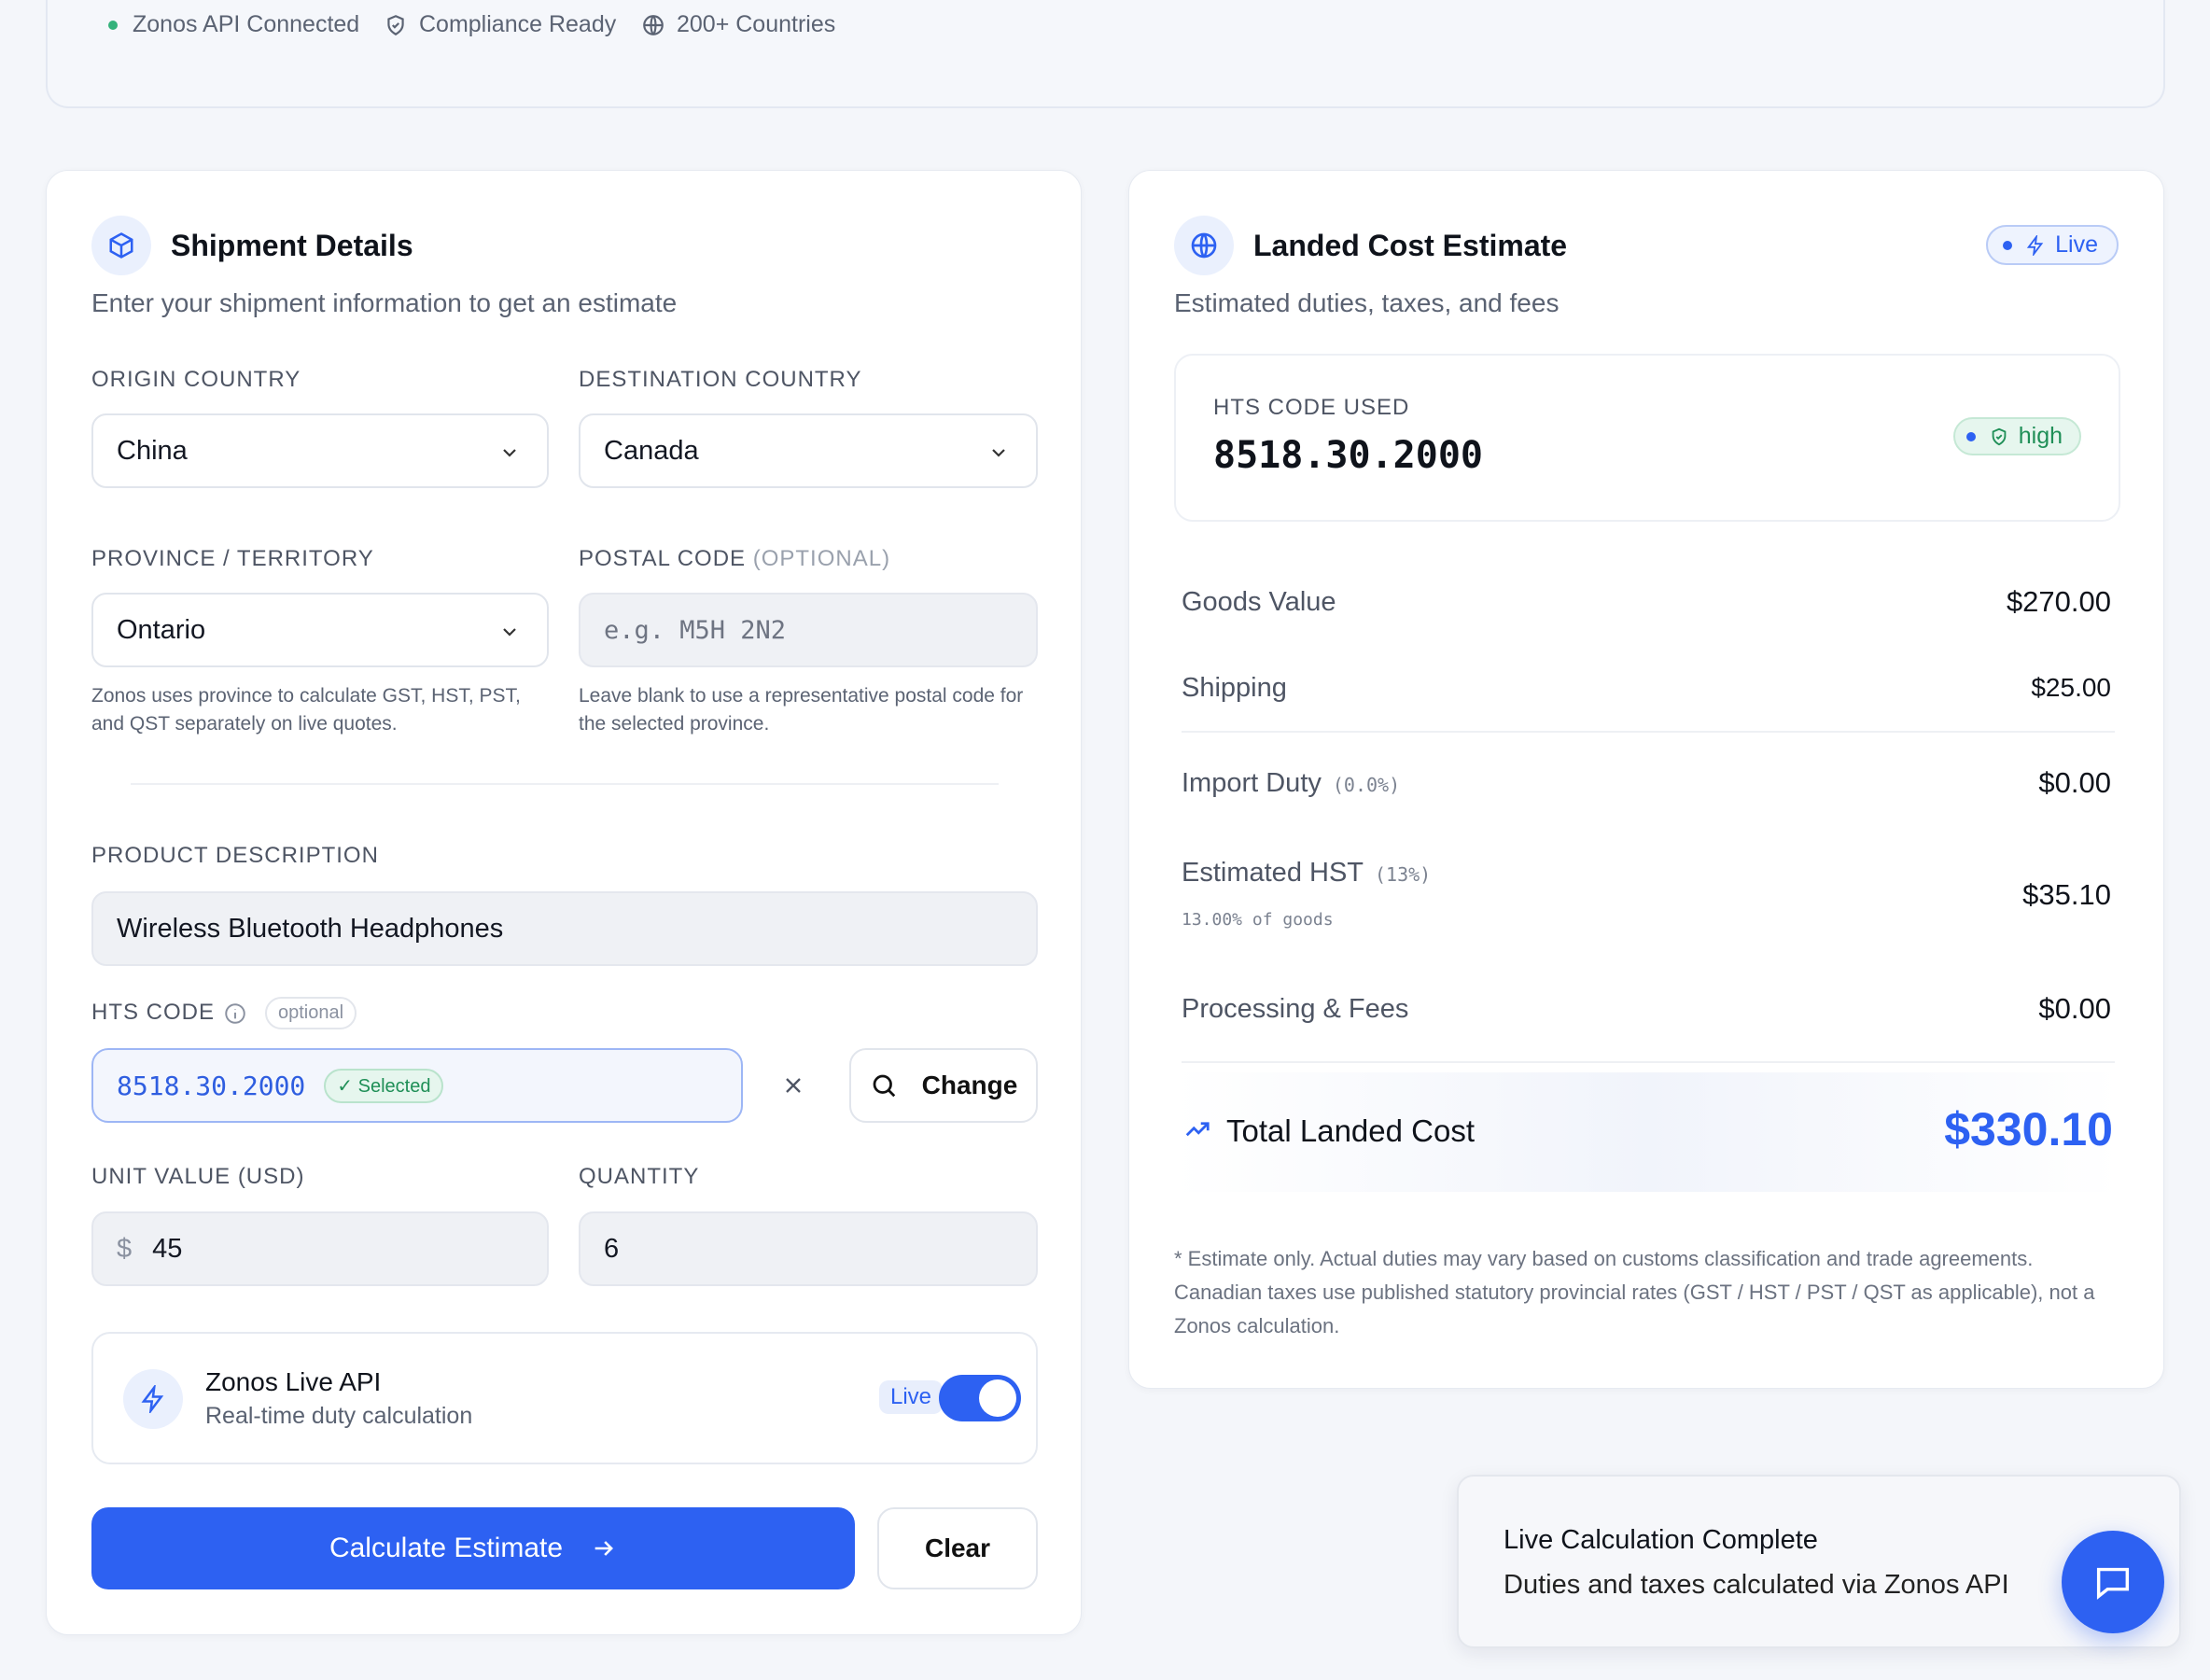 The height and width of the screenshot is (1680, 2210). Describe the element at coordinates (663, 558) in the screenshot. I see `postal-label-text: POSTAL CODE` at that location.